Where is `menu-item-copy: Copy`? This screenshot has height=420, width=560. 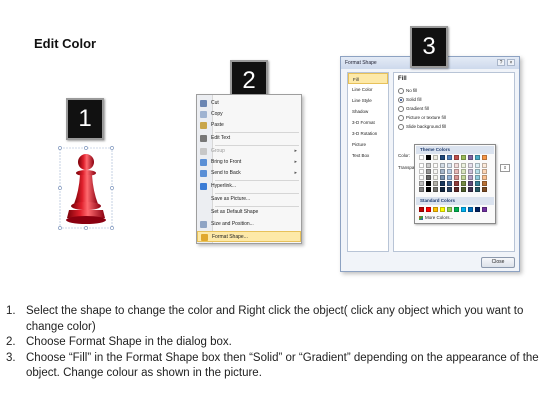 menu-item-copy: Copy is located at coordinates (249, 114).